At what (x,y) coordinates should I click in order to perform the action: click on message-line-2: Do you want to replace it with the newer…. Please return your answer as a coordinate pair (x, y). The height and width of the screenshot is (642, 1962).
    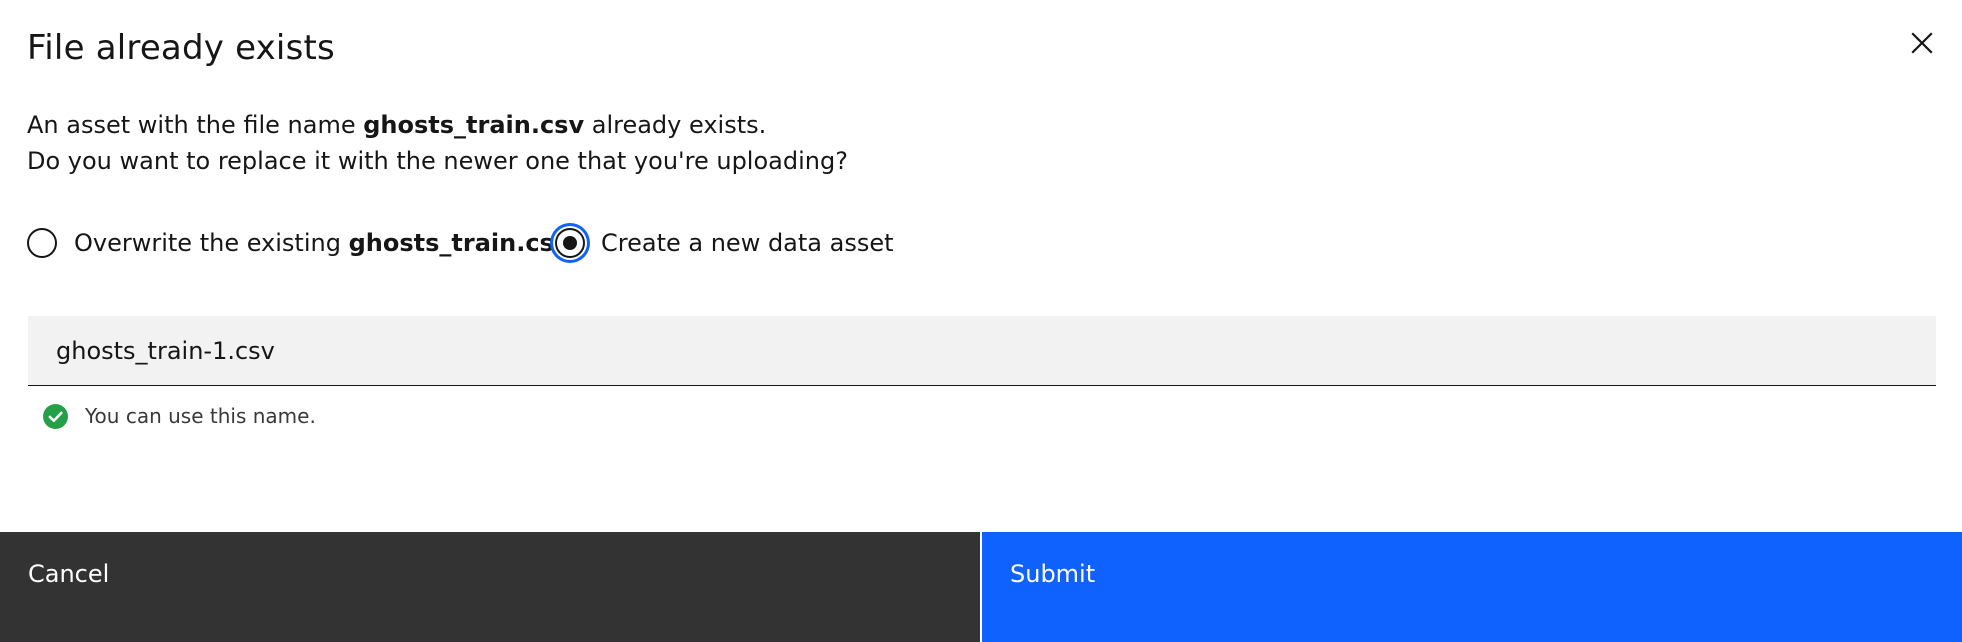
    Looking at the image, I should click on (437, 161).